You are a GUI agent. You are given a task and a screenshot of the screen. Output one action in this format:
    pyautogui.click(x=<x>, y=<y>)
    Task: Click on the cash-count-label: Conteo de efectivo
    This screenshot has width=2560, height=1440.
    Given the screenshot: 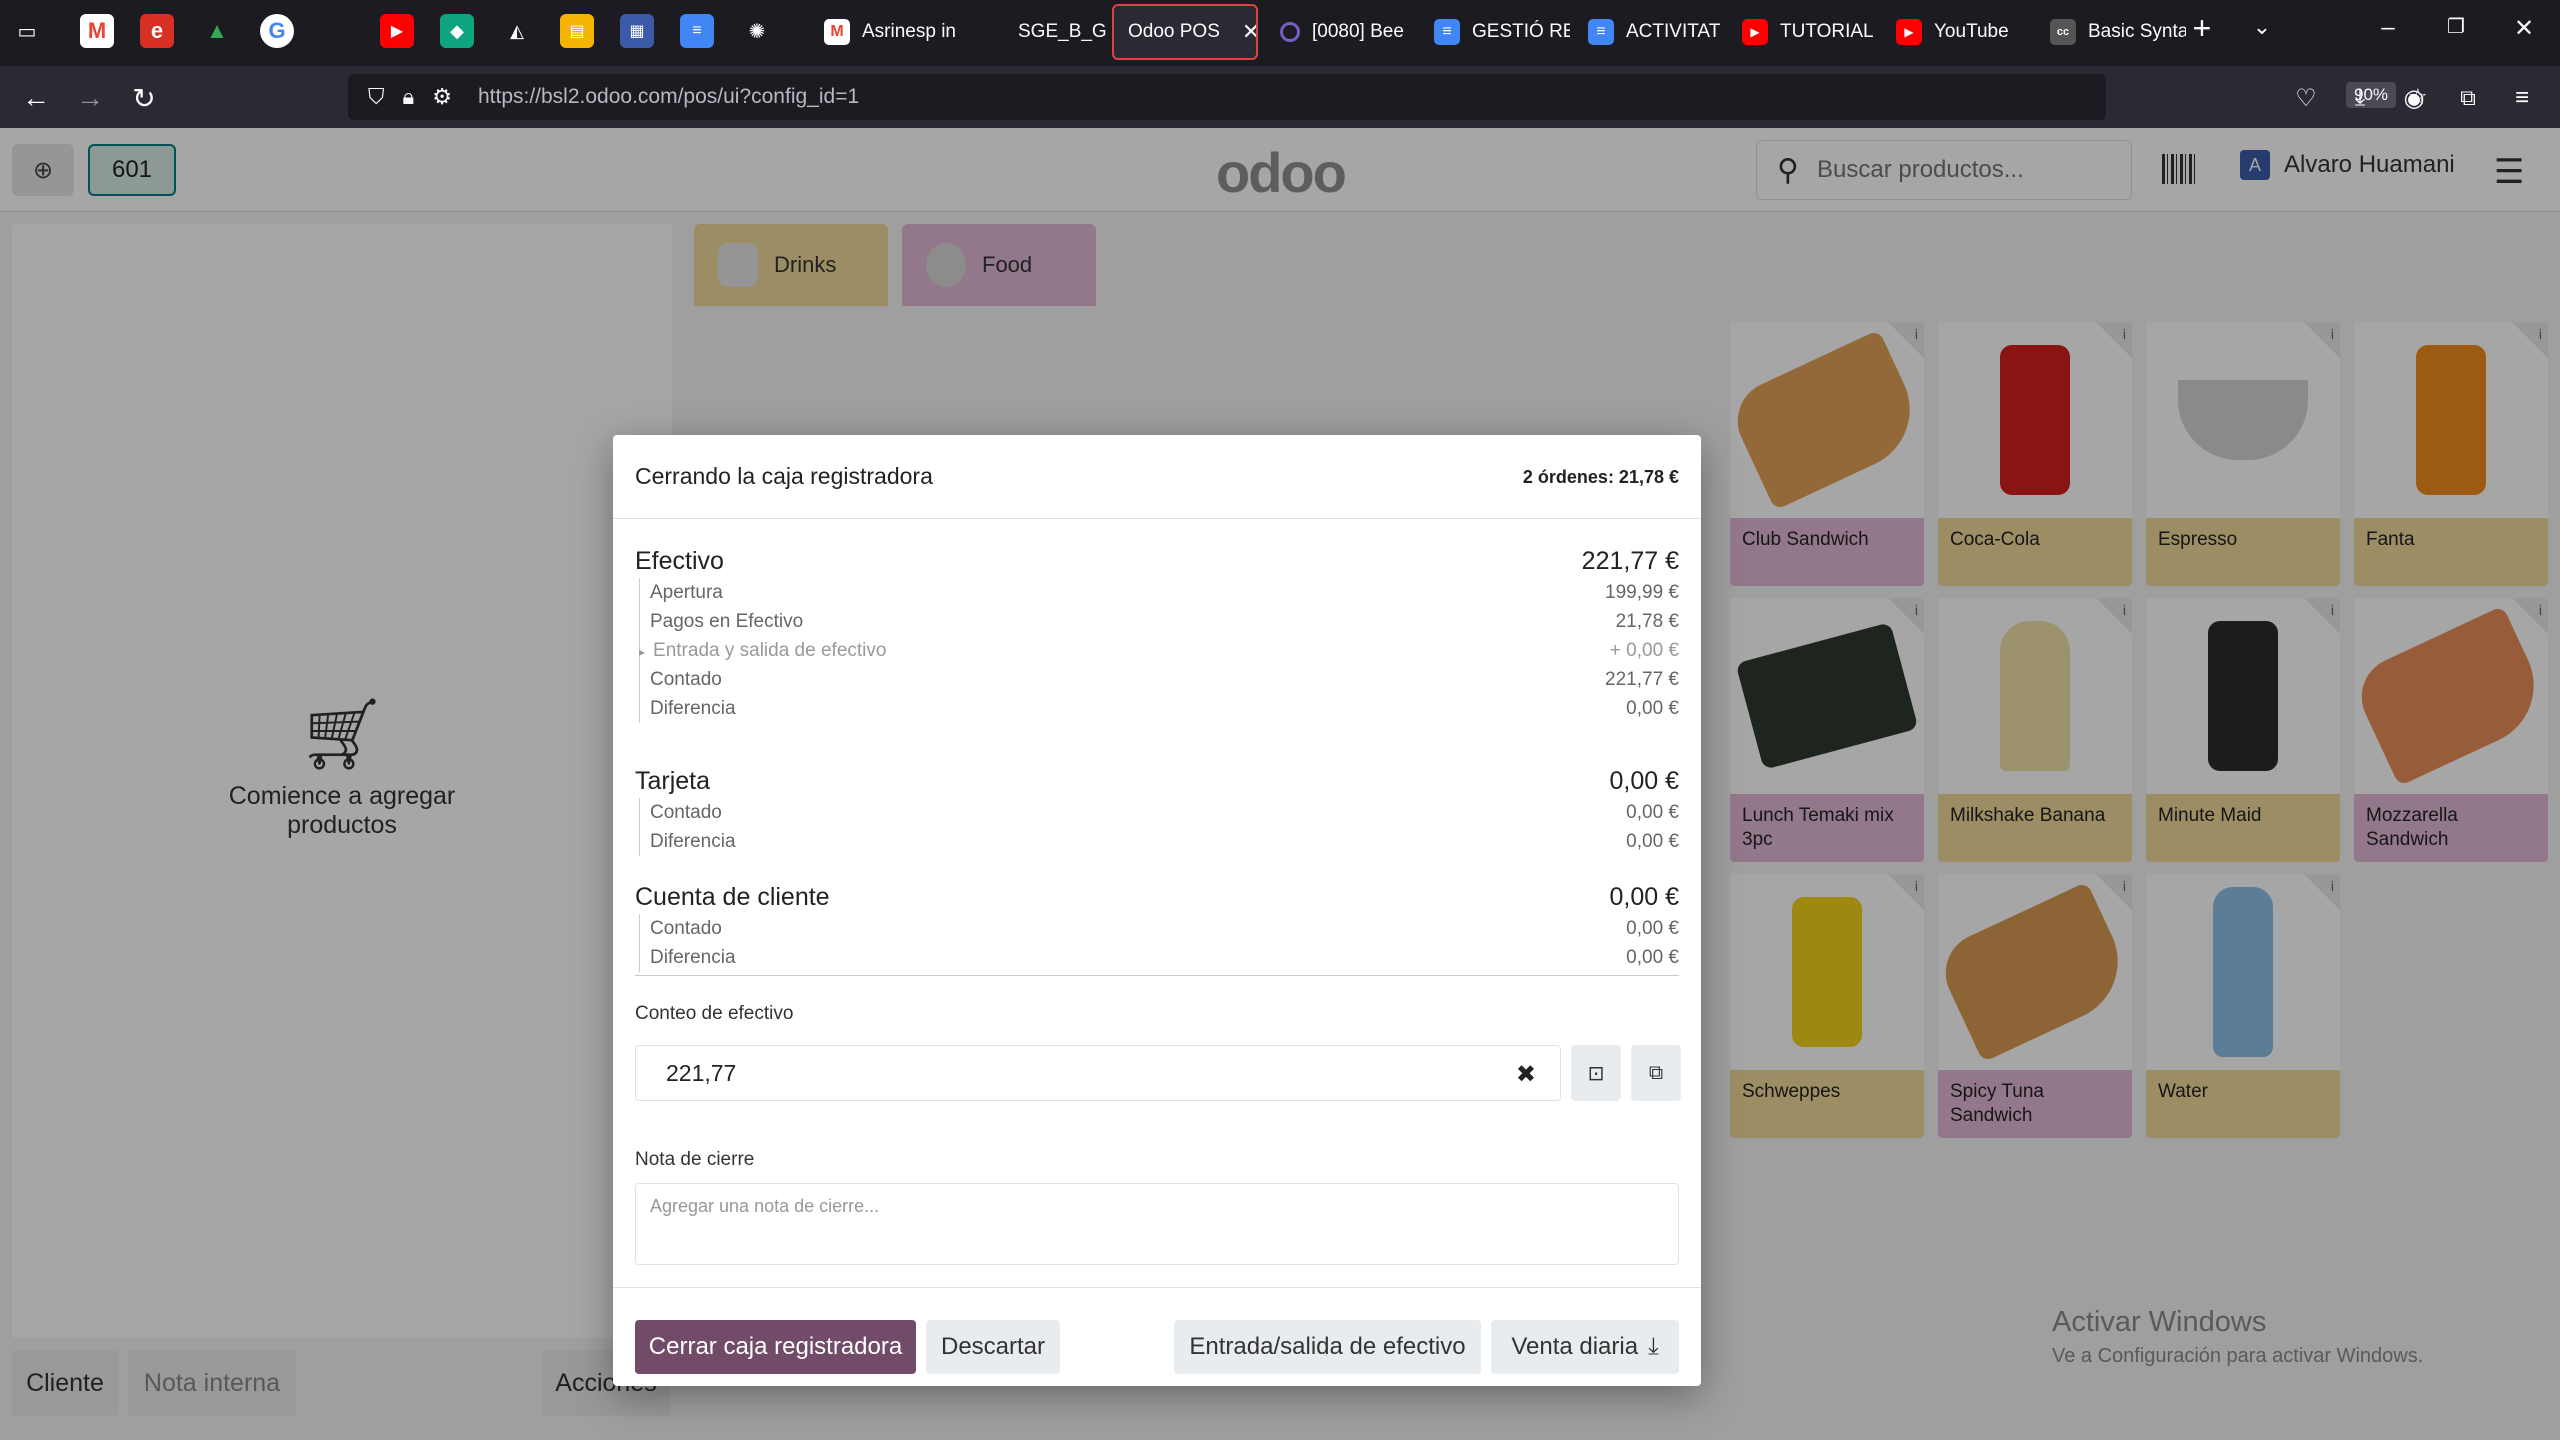 What is the action you would take?
    pyautogui.click(x=714, y=1013)
    